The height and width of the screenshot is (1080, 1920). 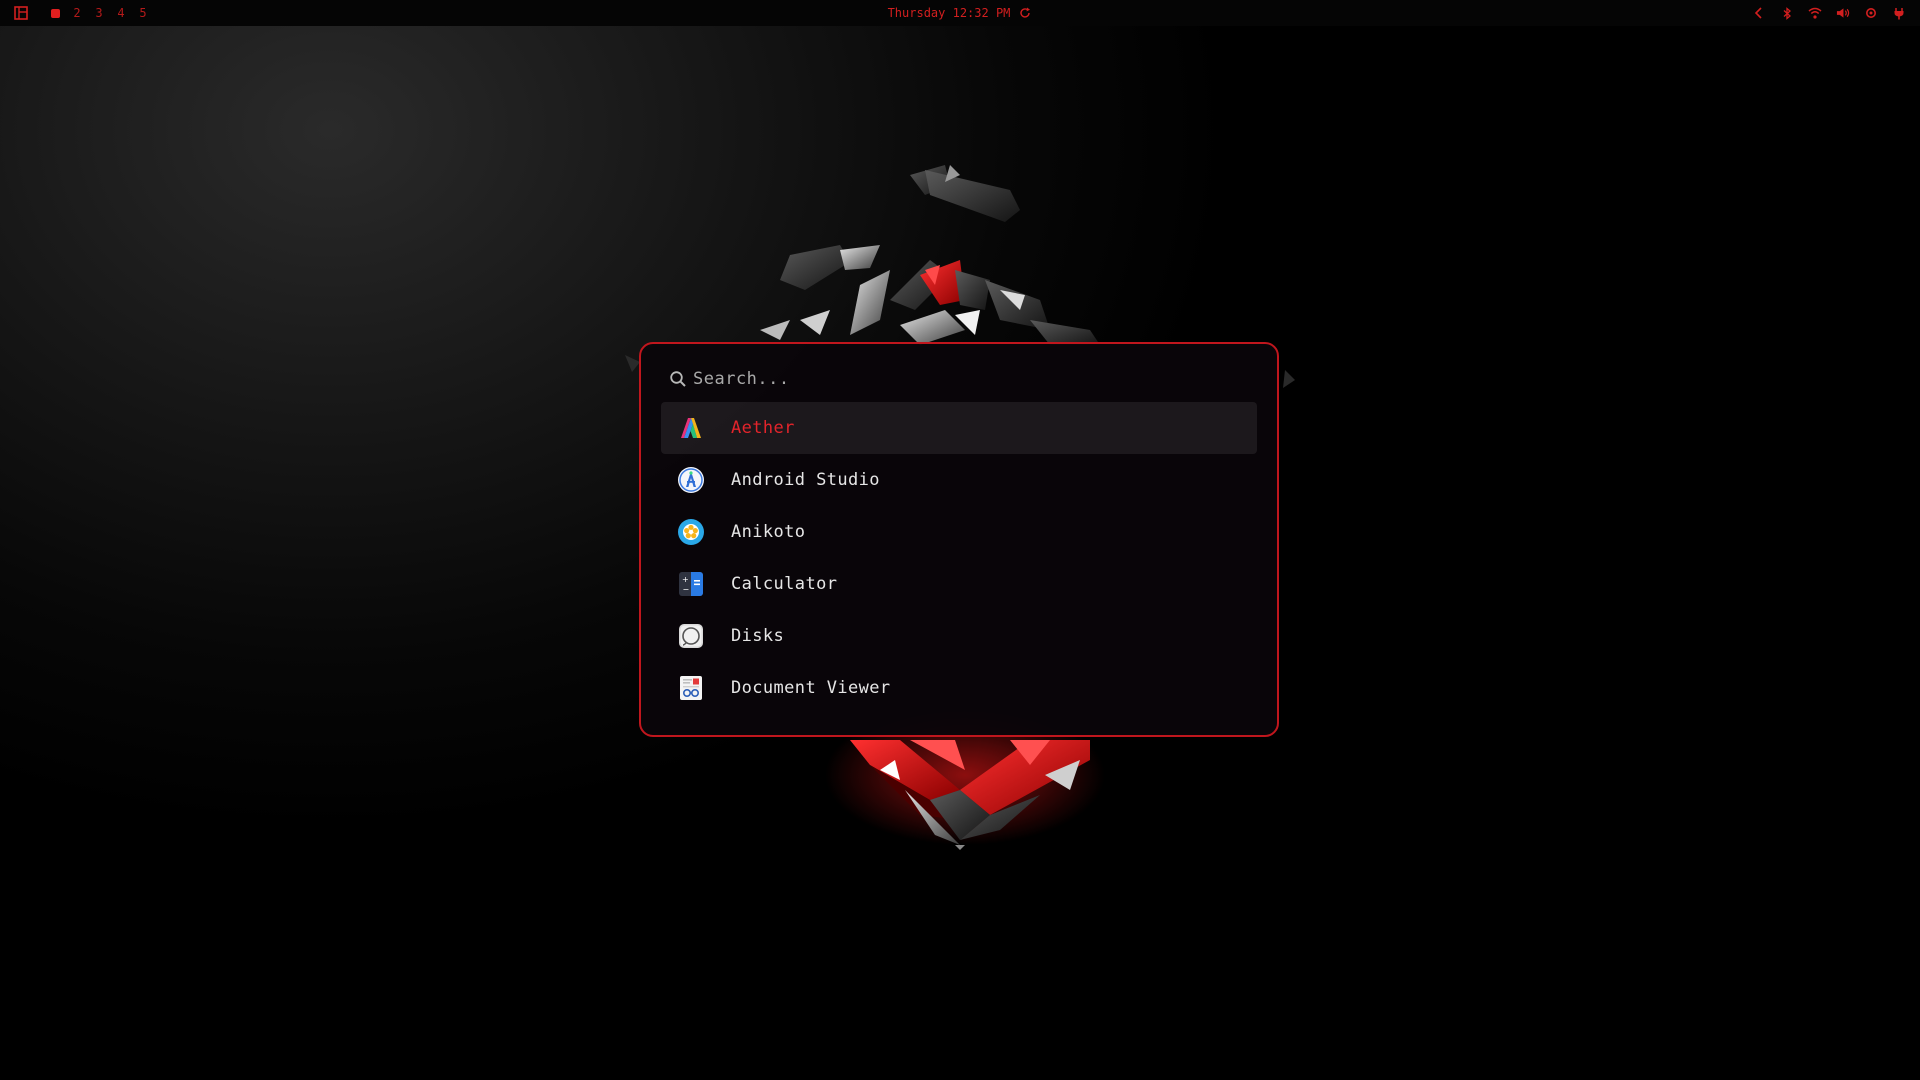 What do you see at coordinates (1759, 13) in the screenshot?
I see `chevron-left-icon` at bounding box center [1759, 13].